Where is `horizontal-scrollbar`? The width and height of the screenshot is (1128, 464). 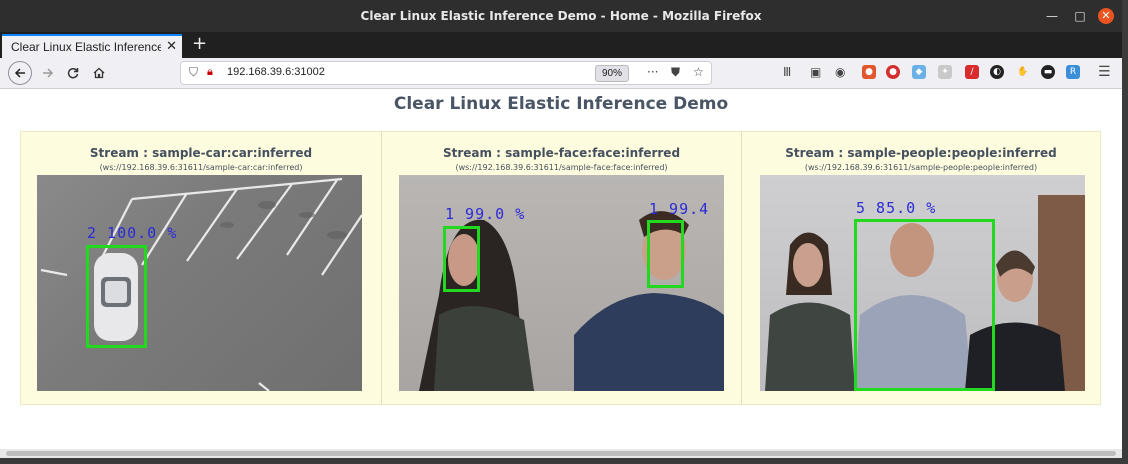 horizontal-scrollbar is located at coordinates (561, 453).